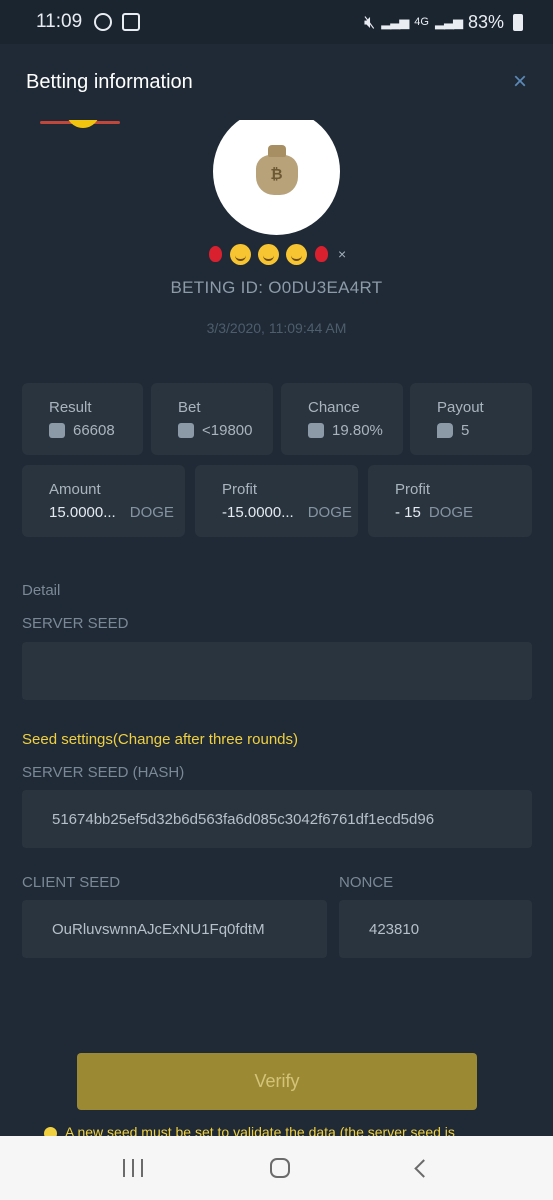 The image size is (553, 1200). Describe the element at coordinates (71, 882) in the screenshot. I see `client-seed-label: CLIENT SEED` at that location.